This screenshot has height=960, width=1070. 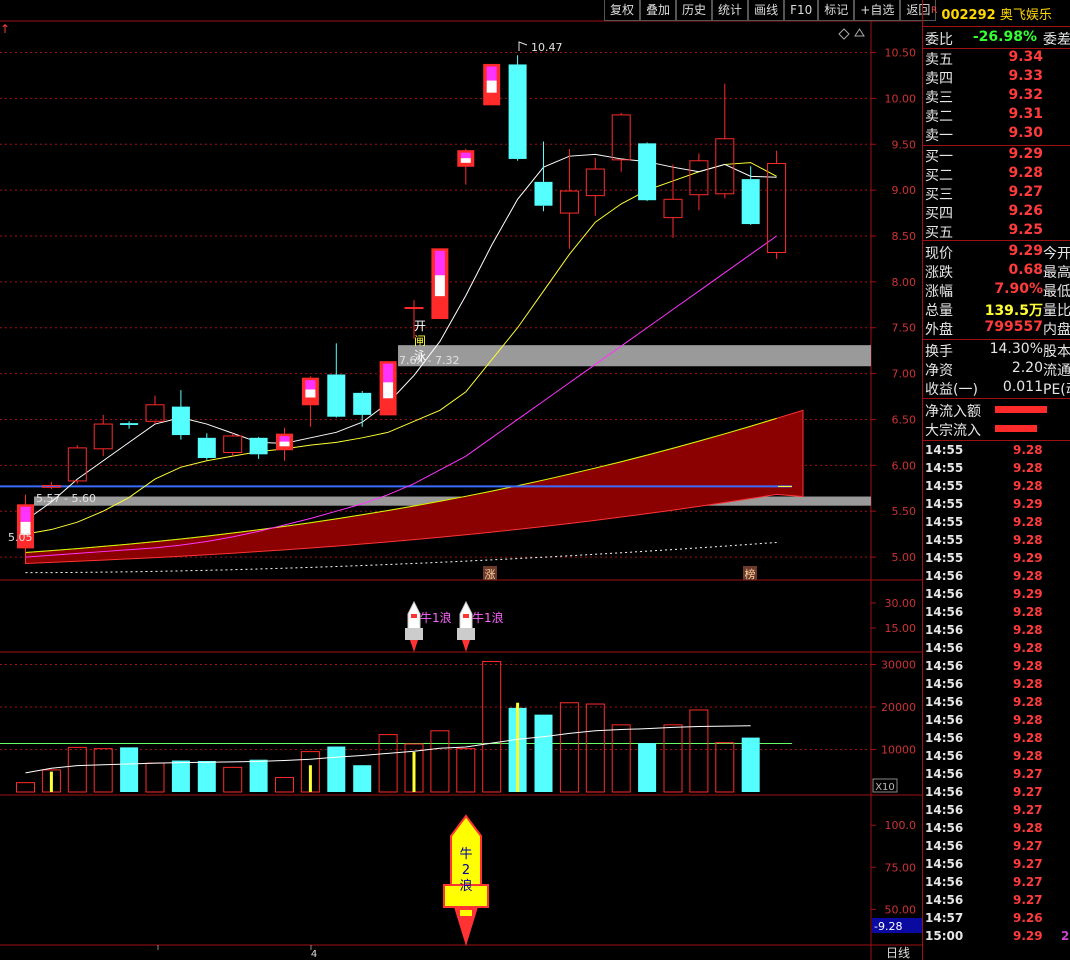 I want to click on toolbar-button-5: F10, so click(x=801, y=10).